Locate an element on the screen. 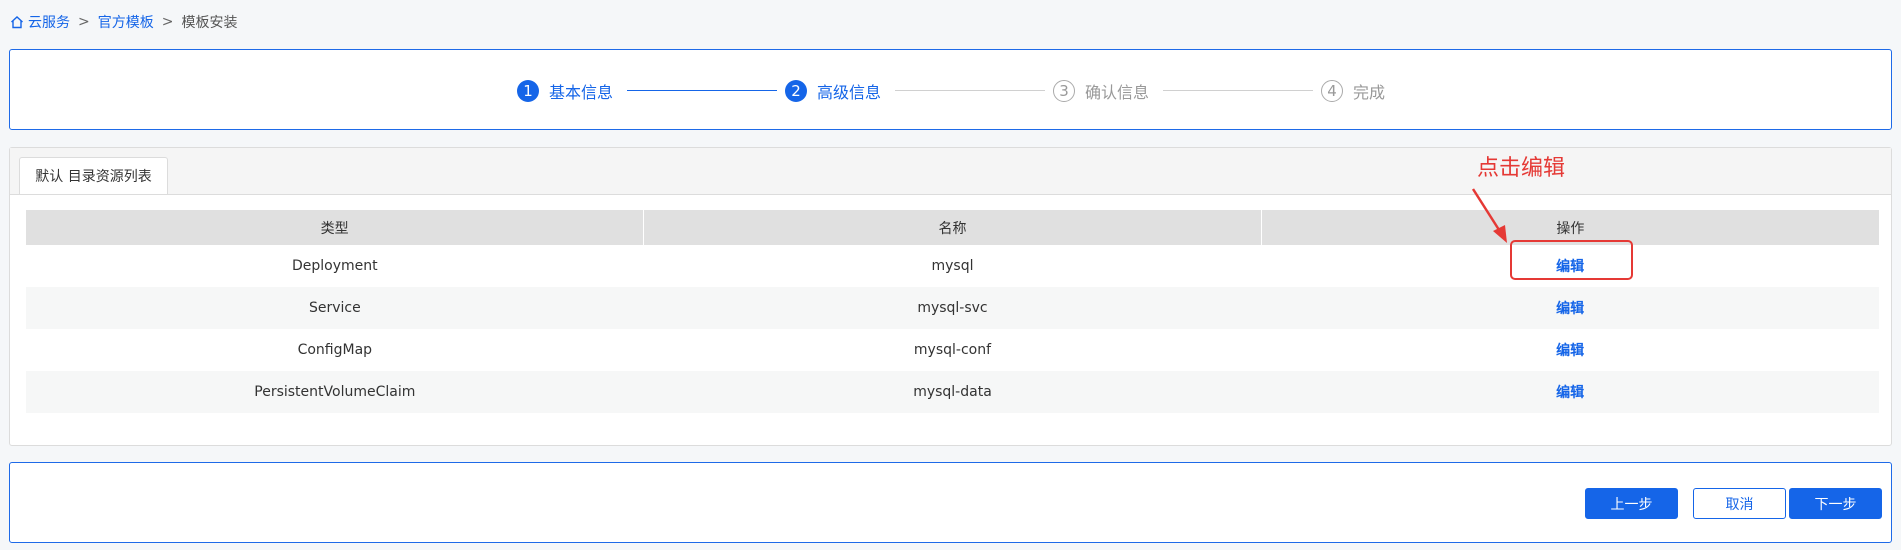 The height and width of the screenshot is (550, 1901). cell-name: mysql-data is located at coordinates (952, 392).